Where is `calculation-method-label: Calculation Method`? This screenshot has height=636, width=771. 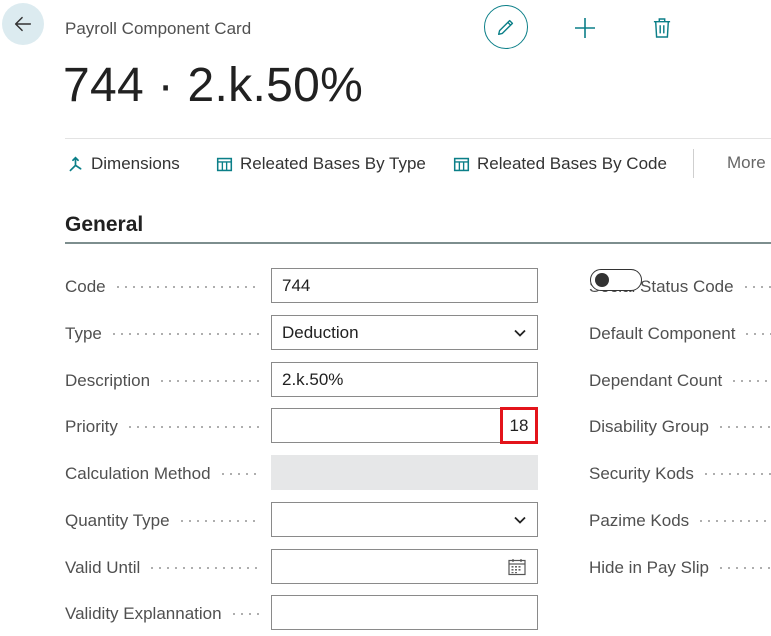
calculation-method-label: Calculation Method is located at coordinates (162, 474).